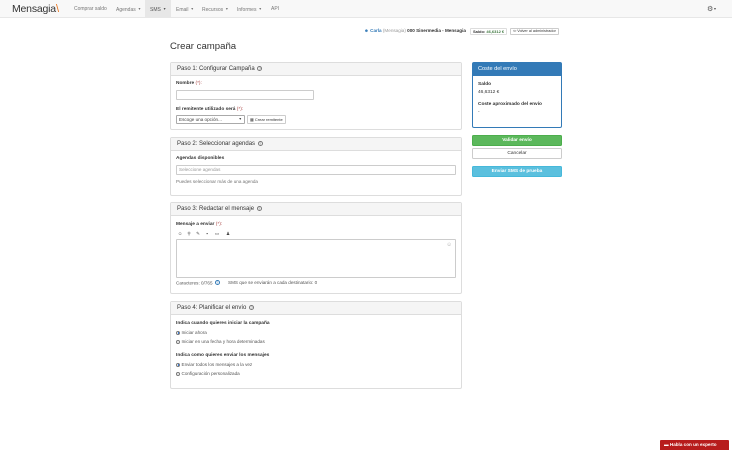  What do you see at coordinates (214, 365) in the screenshot?
I see `radio-send-all: Enviar todos los mensajes a la vez` at bounding box center [214, 365].